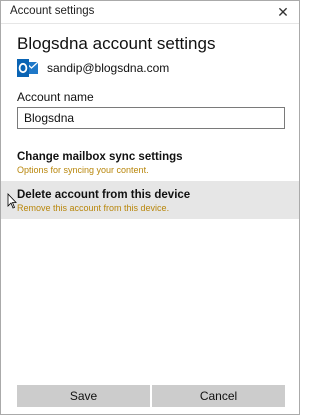 The height and width of the screenshot is (415, 320). What do you see at coordinates (83, 170) in the screenshot?
I see `sync-settings-description: Options for syncing your content.` at bounding box center [83, 170].